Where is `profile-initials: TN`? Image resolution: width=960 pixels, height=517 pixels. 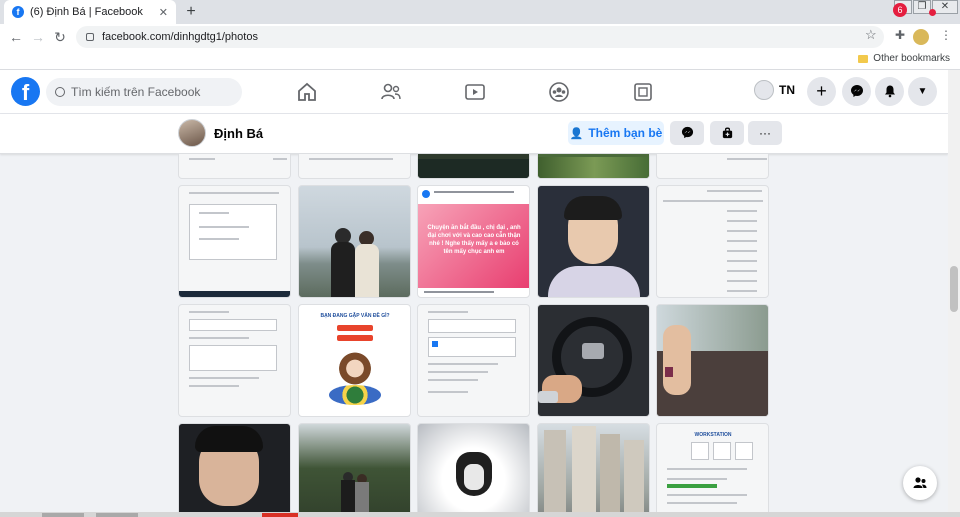
profile-initials: TN is located at coordinates (787, 90).